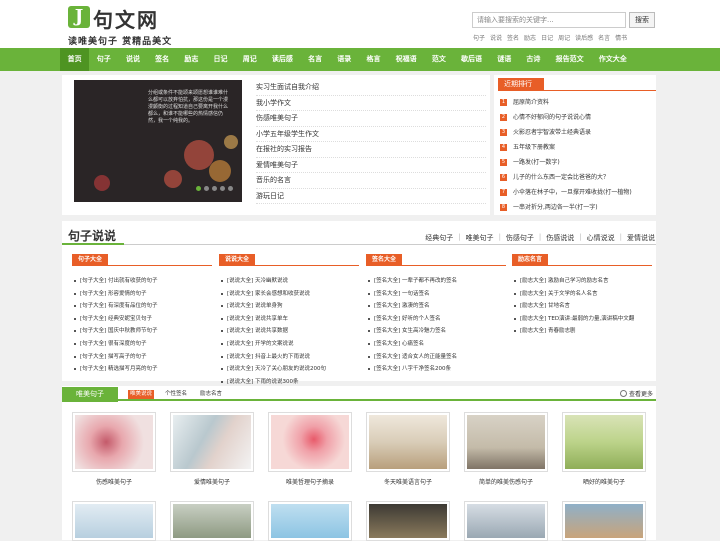  Describe the element at coordinates (371, 181) in the screenshot. I see `list-item: 音乐的名言` at that location.